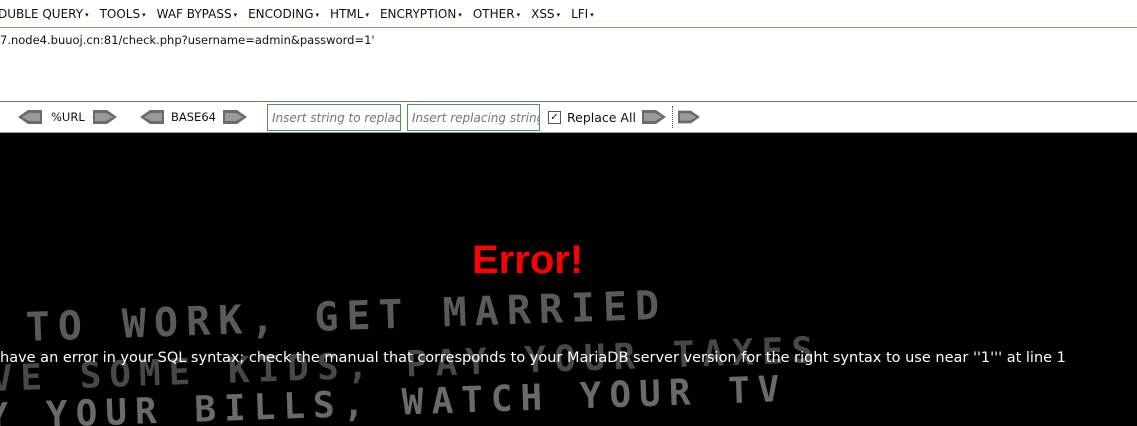  I want to click on menu-encoding: ENCODING ▾, so click(283, 14).